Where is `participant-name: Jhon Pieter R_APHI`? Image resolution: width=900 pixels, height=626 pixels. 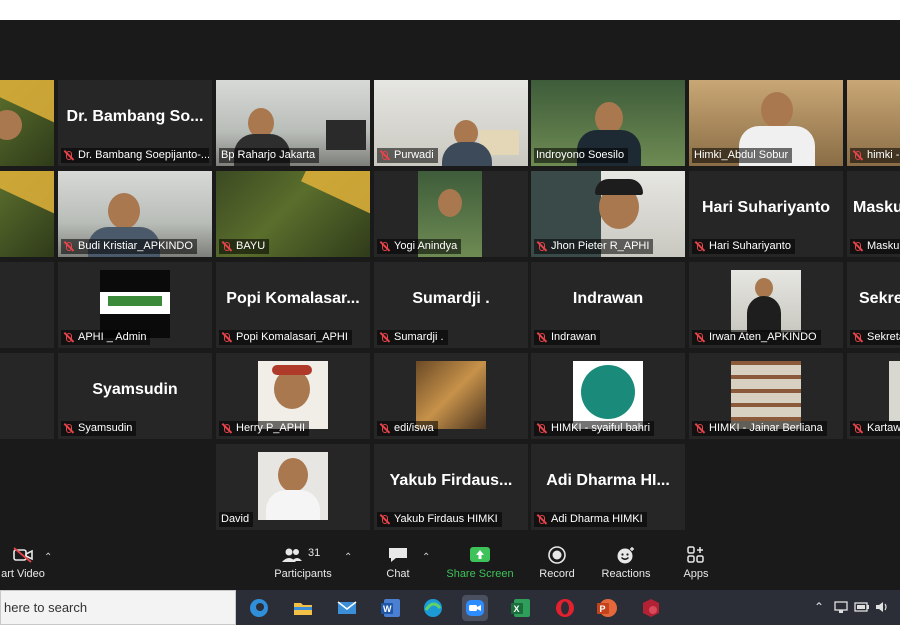 participant-name: Jhon Pieter R_APHI is located at coordinates (594, 246).